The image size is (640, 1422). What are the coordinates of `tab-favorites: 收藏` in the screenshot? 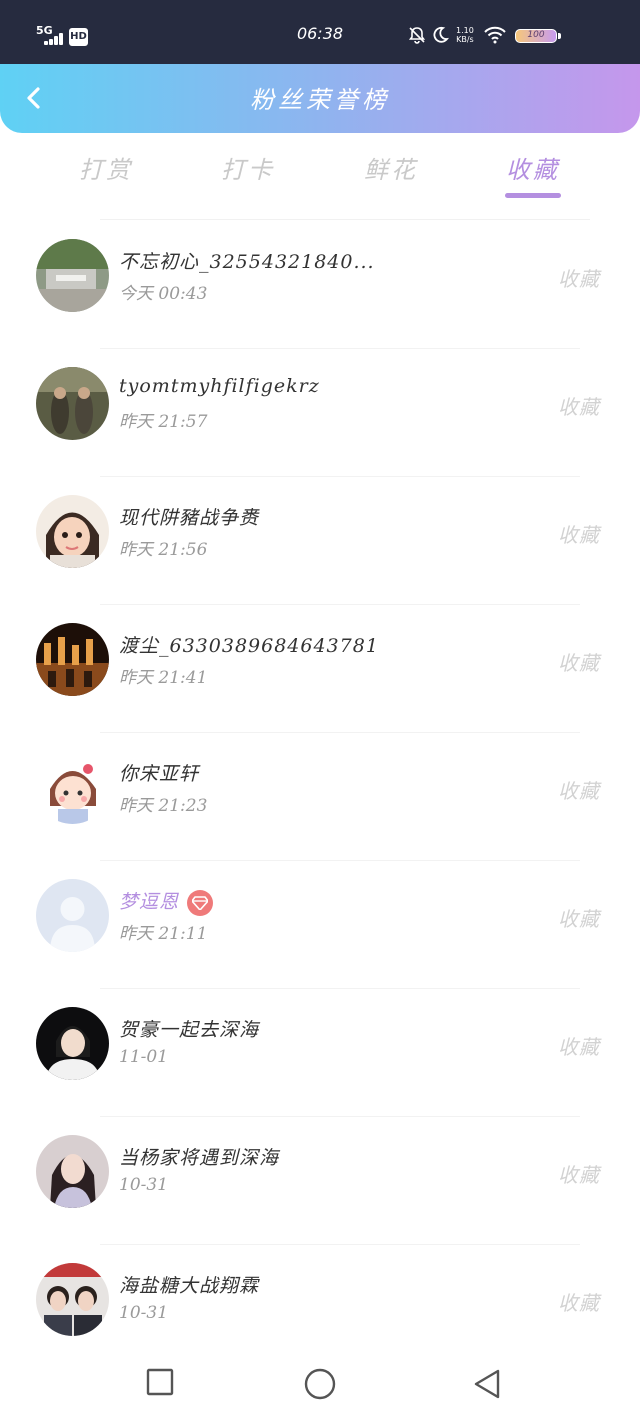 It's located at (533, 167).